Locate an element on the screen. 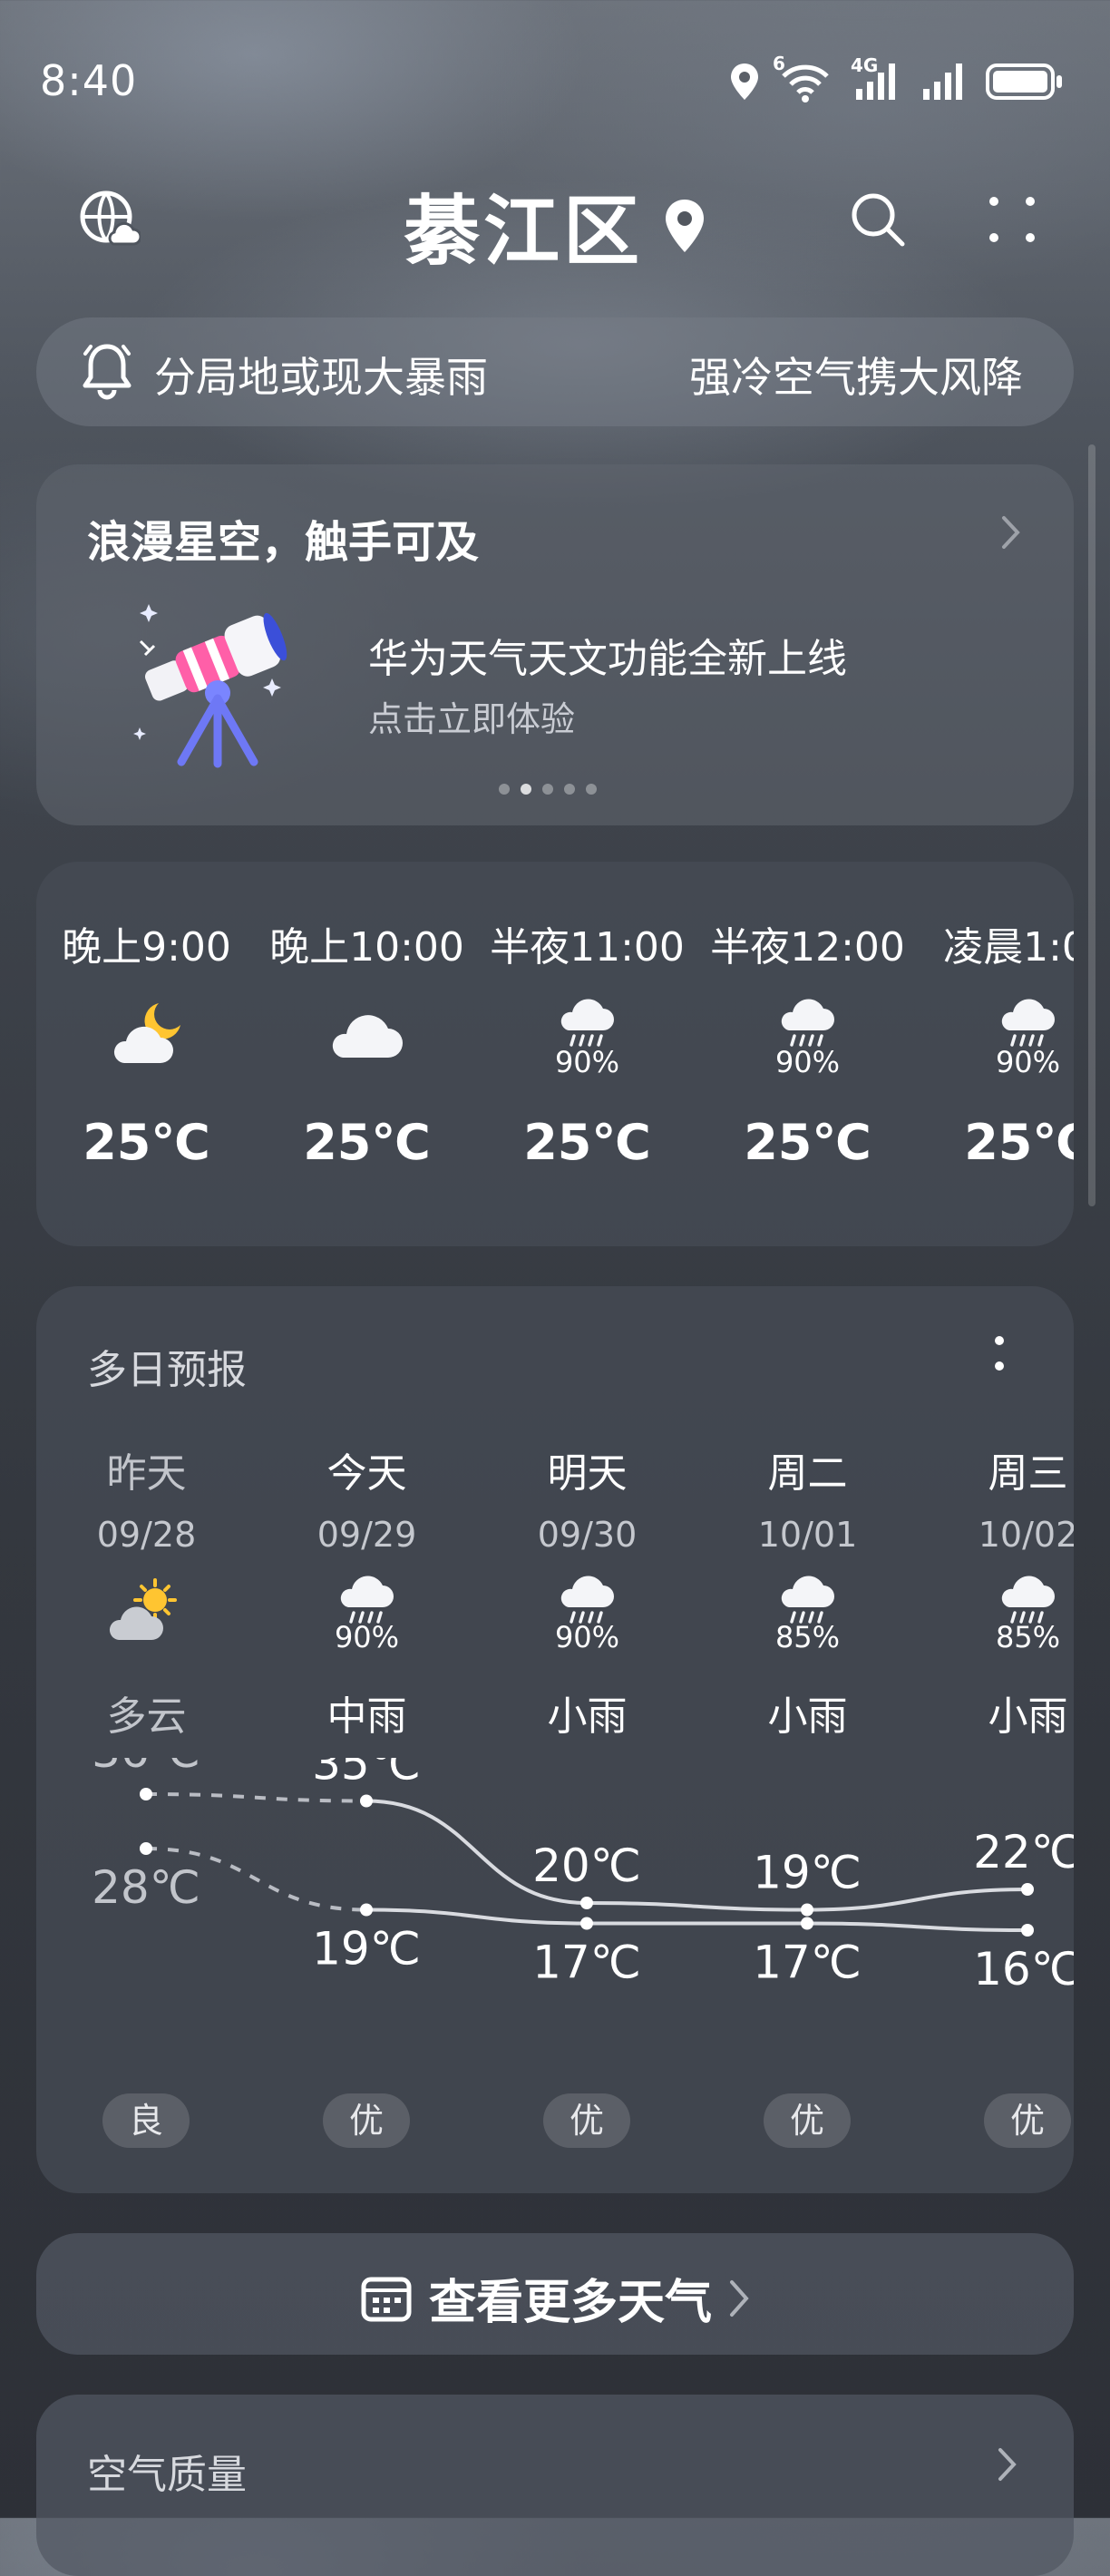 The height and width of the screenshot is (2576, 1110). more-menu-button is located at coordinates (1012, 219).